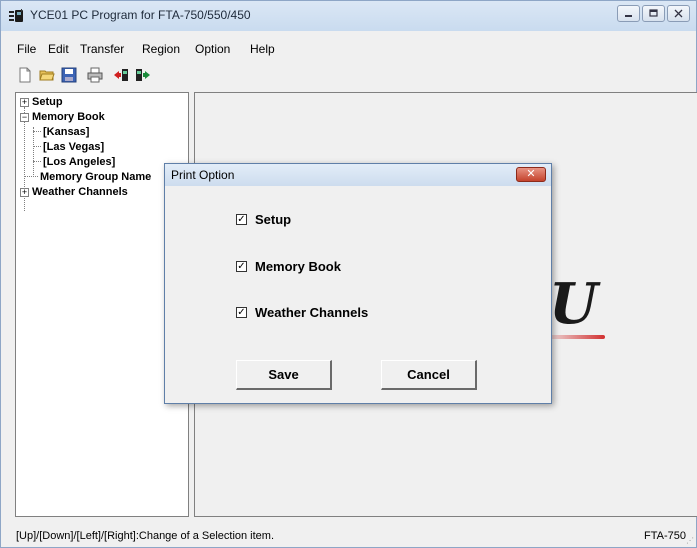 This screenshot has height=548, width=697. I want to click on print-icon, so click(95, 75).